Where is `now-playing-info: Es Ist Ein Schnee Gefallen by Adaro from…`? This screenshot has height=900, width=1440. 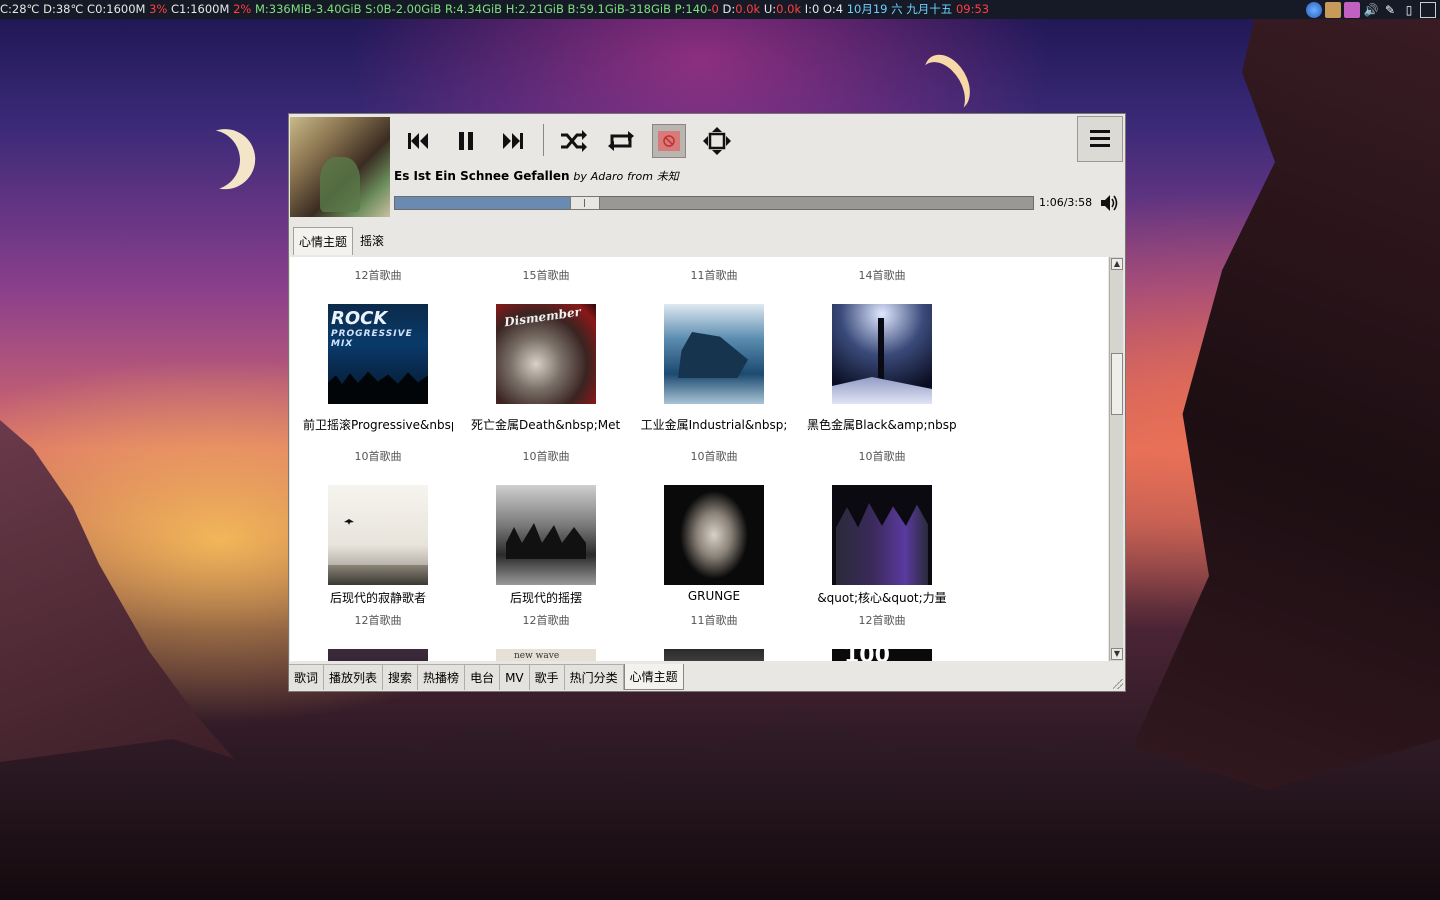 now-playing-info: Es Ist Ein Schnee Gefallen by Adaro from… is located at coordinates (536, 176).